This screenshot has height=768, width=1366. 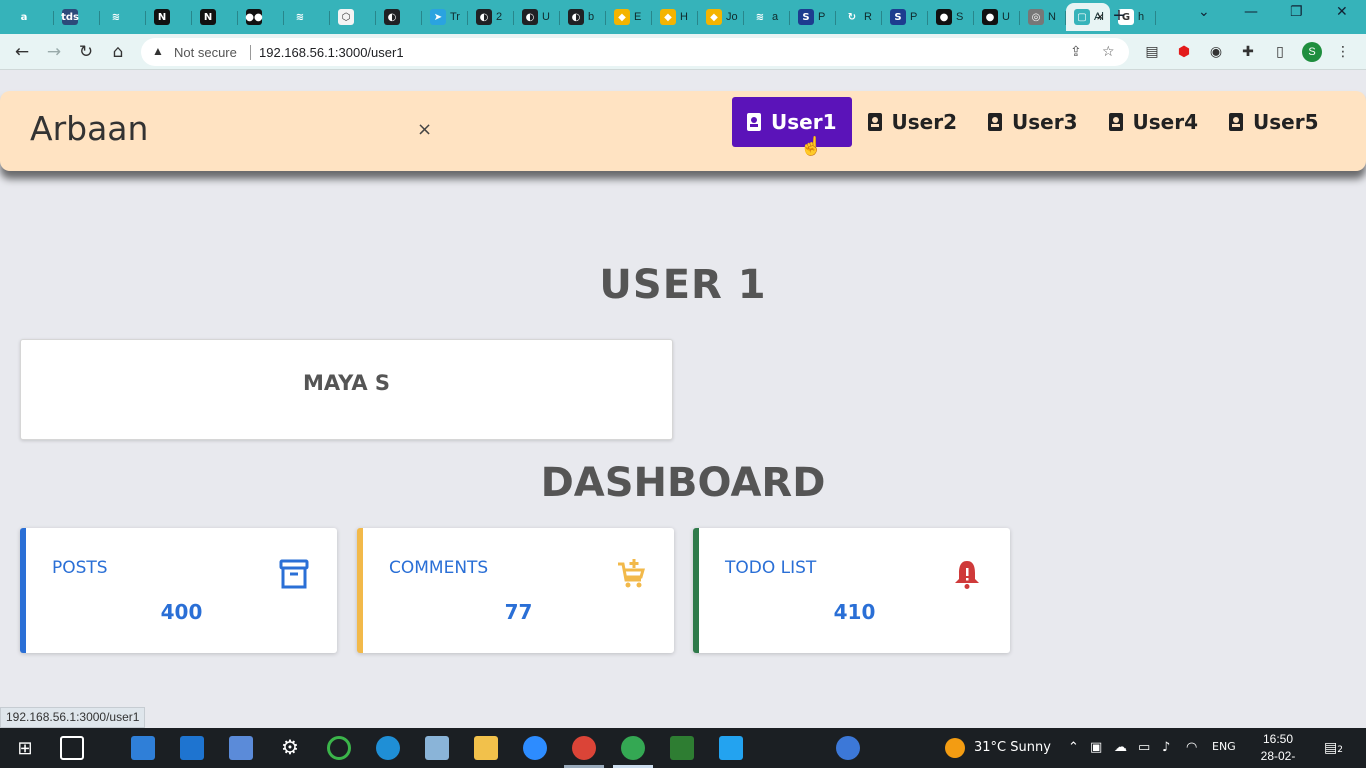 What do you see at coordinates (31, 17) in the screenshot?
I see `browser-tab: a` at bounding box center [31, 17].